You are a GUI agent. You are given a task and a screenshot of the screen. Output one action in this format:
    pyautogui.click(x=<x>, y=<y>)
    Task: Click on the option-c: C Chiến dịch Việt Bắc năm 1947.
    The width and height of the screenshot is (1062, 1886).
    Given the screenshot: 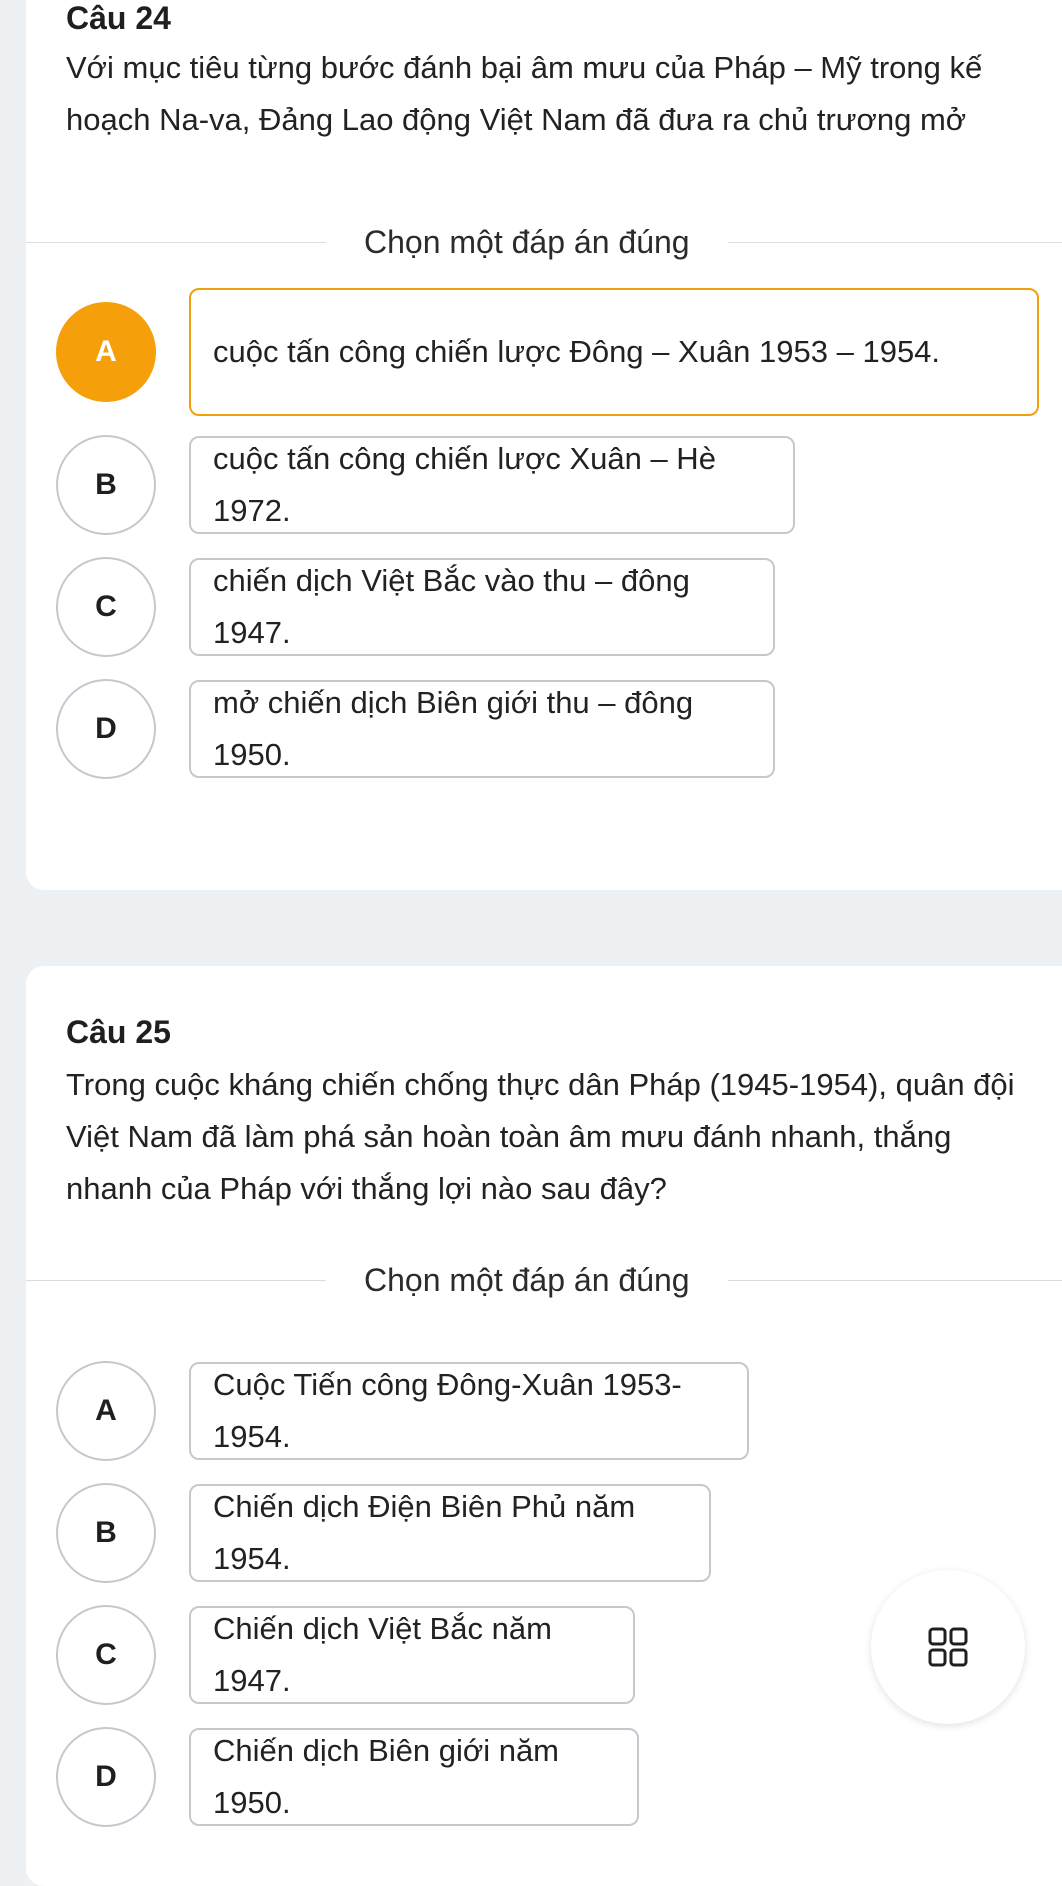 What is the action you would take?
    pyautogui.click(x=346, y=1655)
    